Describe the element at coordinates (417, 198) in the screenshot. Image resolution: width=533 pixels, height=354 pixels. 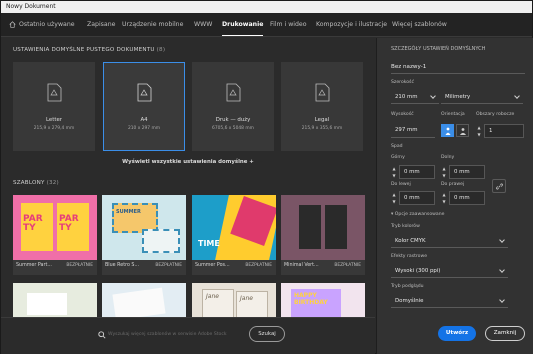
I see `bleed-left-field: 0 mm` at that location.